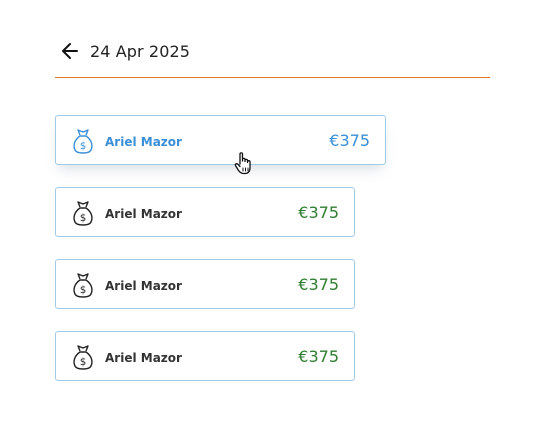  Describe the element at coordinates (272, 57) in the screenshot. I see `page-header: 24 Apr 2025` at that location.